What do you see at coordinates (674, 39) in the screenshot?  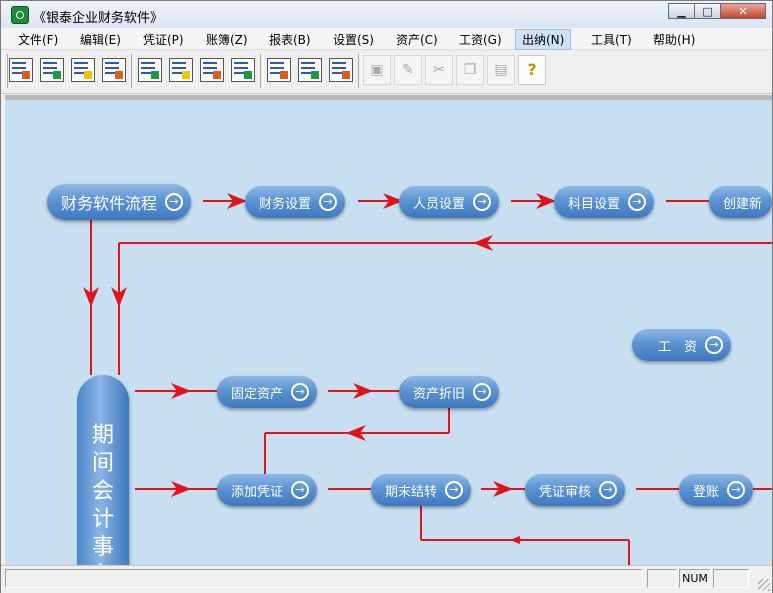 I see `menu-help: 帮助(H)` at bounding box center [674, 39].